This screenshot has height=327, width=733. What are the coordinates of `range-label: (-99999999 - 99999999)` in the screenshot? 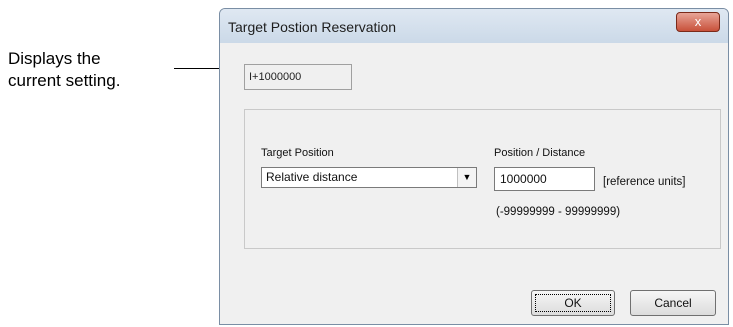 It's located at (558, 212).